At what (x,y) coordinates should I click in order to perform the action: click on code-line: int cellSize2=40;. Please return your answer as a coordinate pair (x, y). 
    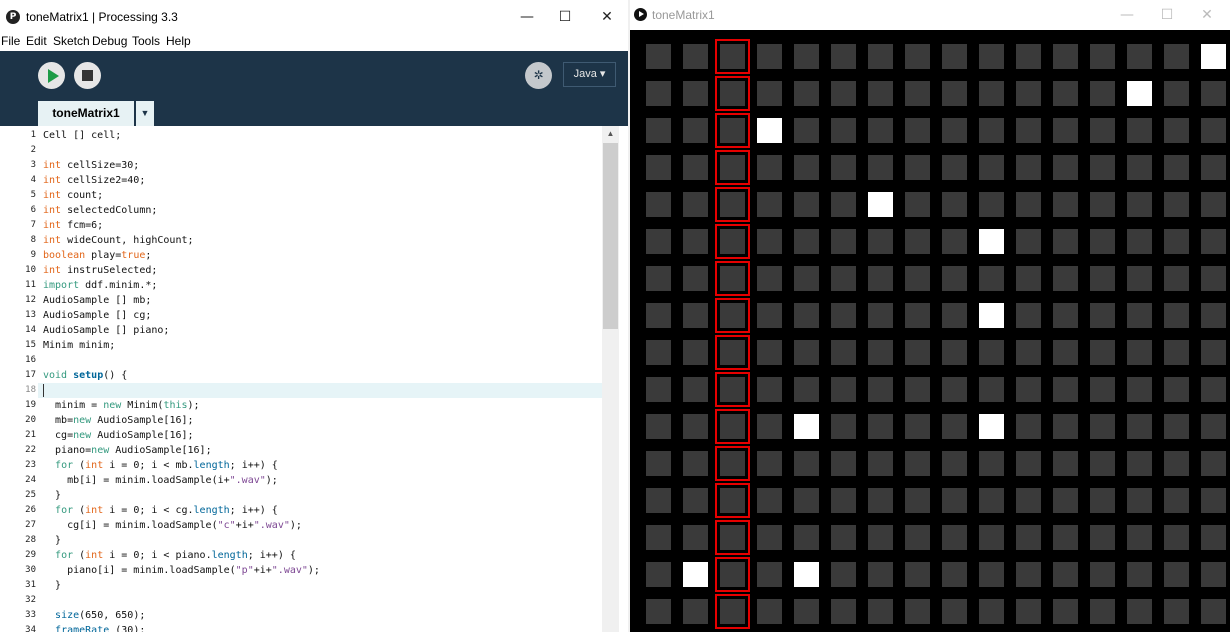
    Looking at the image, I should click on (94, 180).